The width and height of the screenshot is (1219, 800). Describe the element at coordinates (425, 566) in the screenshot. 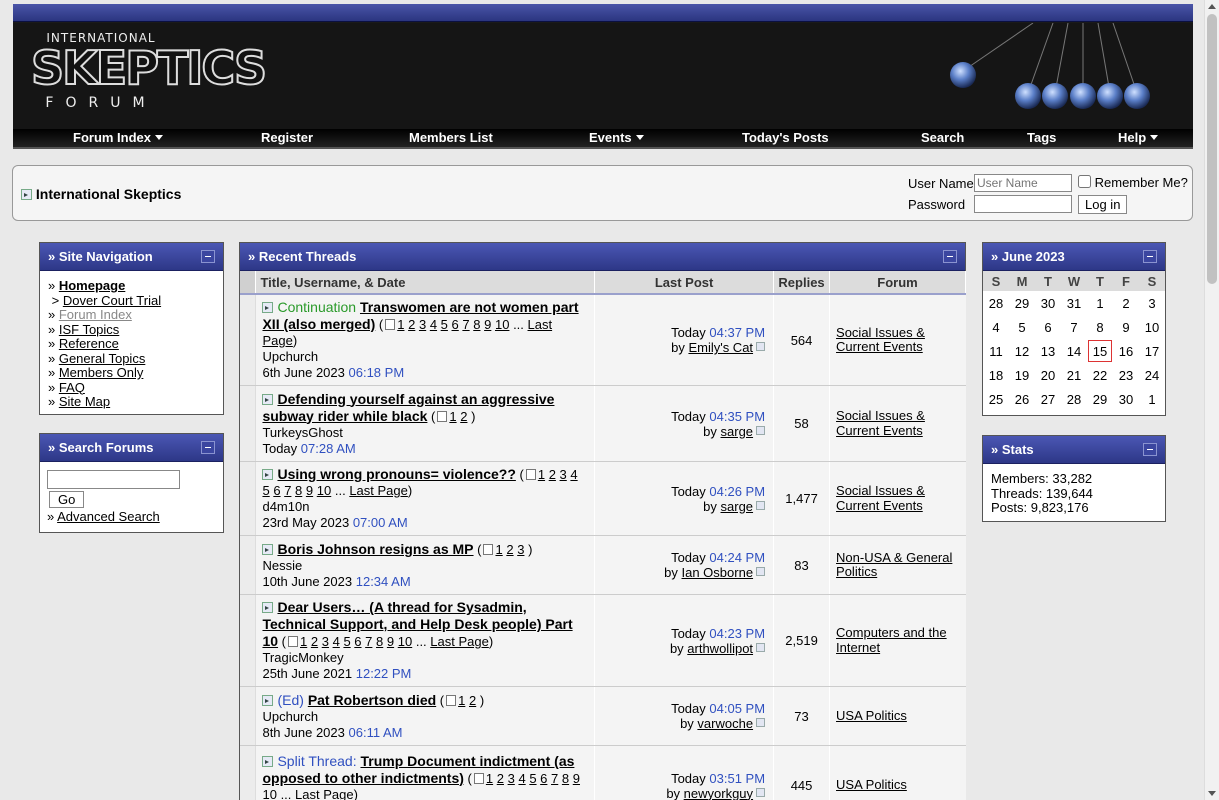

I see `thread-author: Nessie` at that location.